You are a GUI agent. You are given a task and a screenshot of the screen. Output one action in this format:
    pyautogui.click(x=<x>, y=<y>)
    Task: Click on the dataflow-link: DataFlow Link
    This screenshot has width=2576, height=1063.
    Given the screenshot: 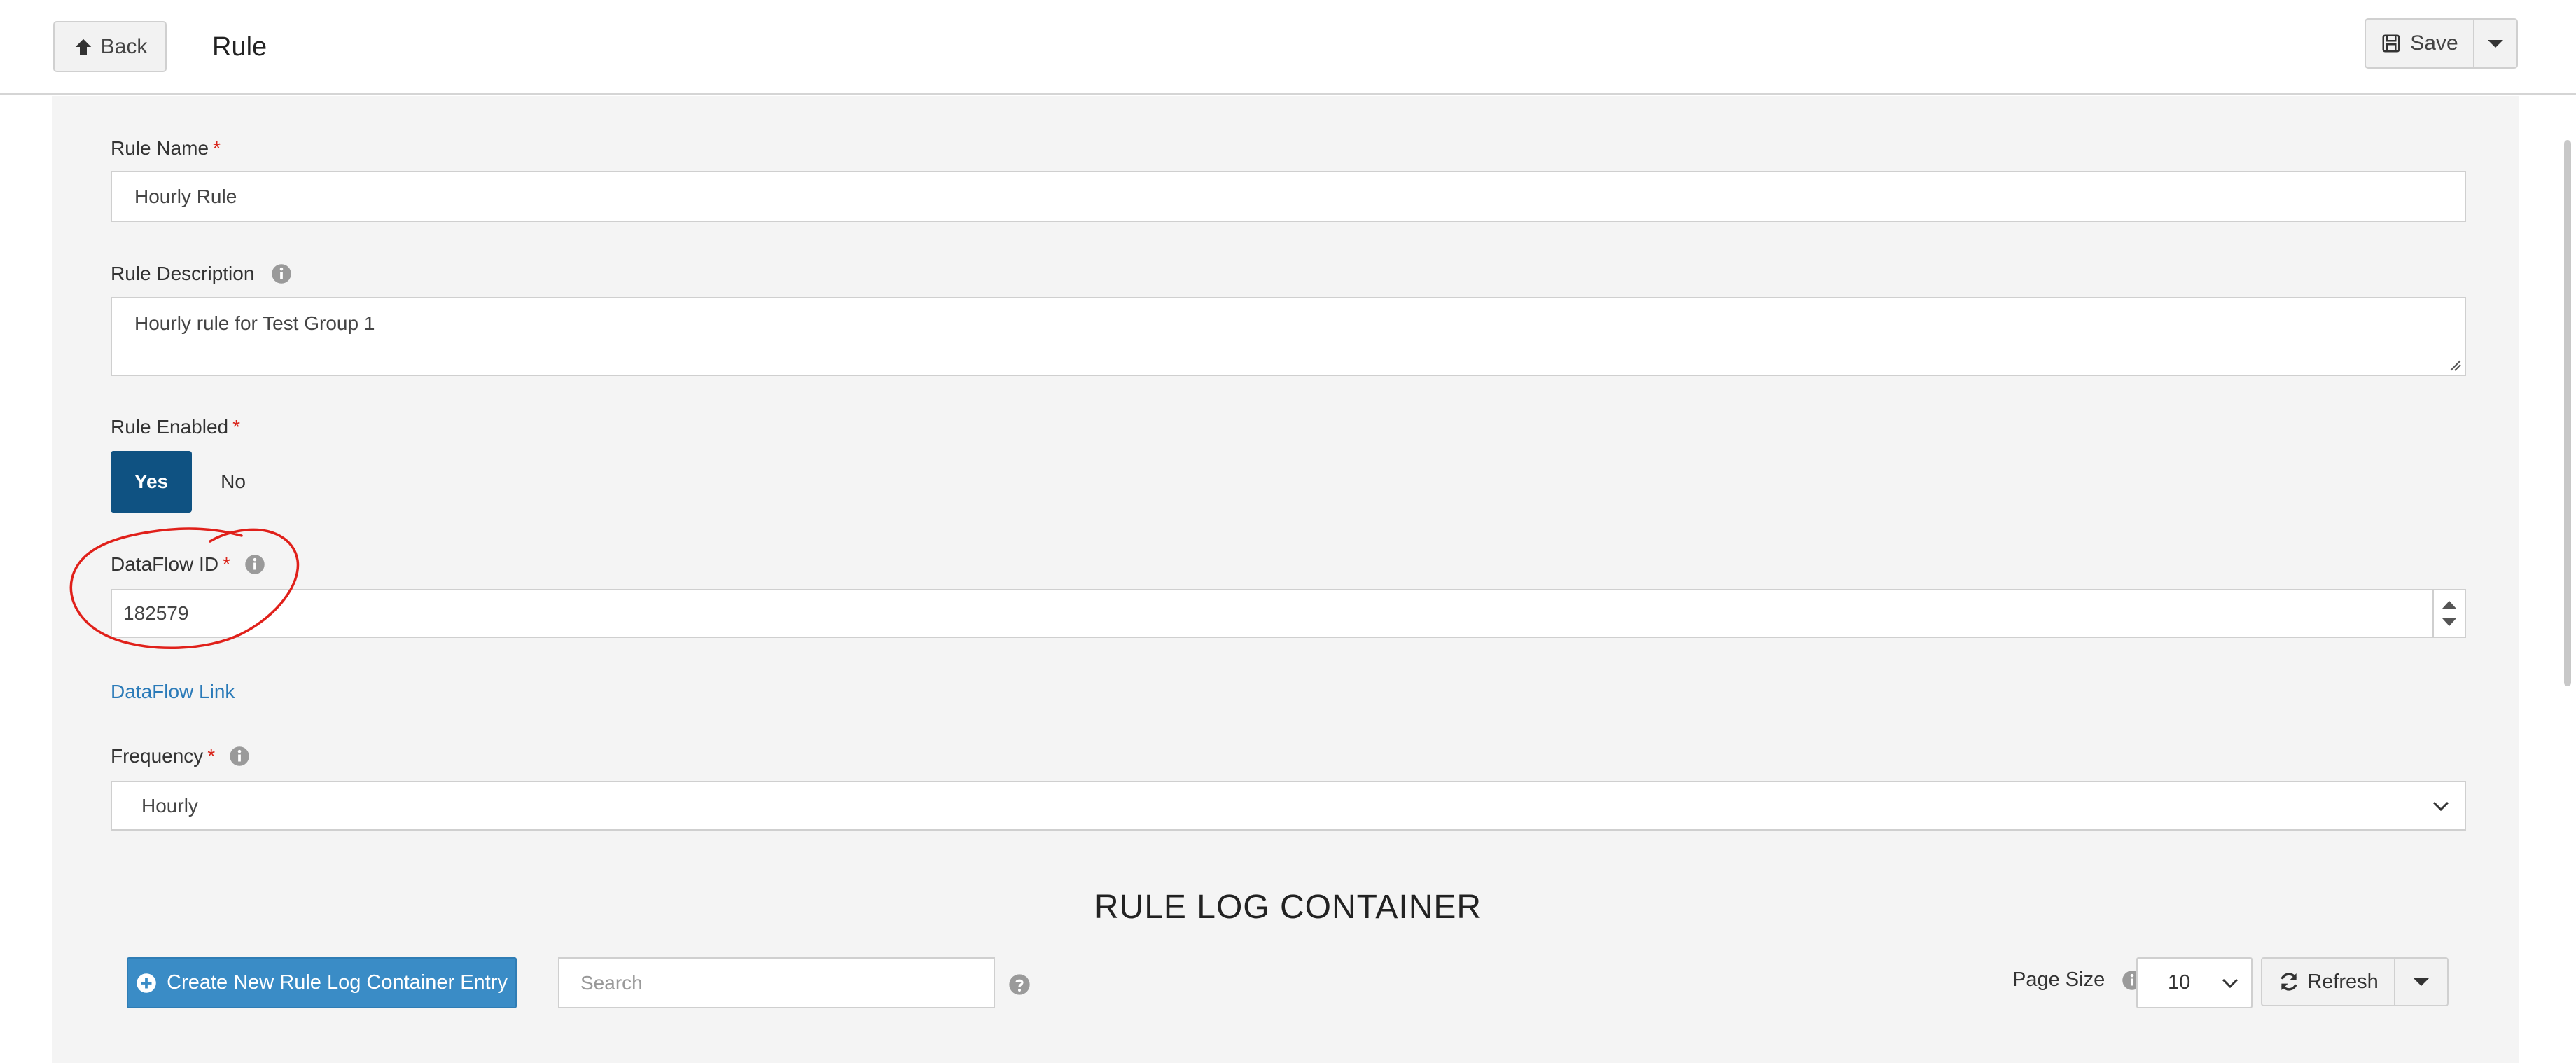 What is the action you would take?
    pyautogui.click(x=173, y=692)
    